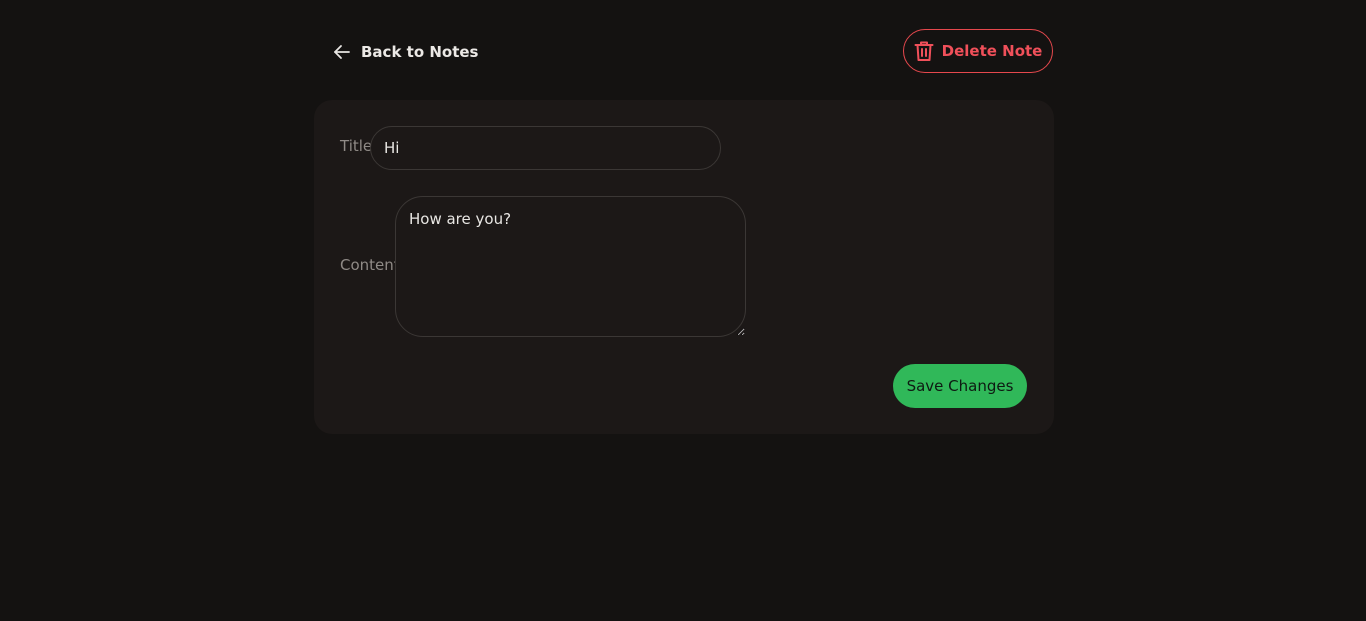 This screenshot has width=1366, height=621. What do you see at coordinates (370, 265) in the screenshot?
I see `content-label: Content` at bounding box center [370, 265].